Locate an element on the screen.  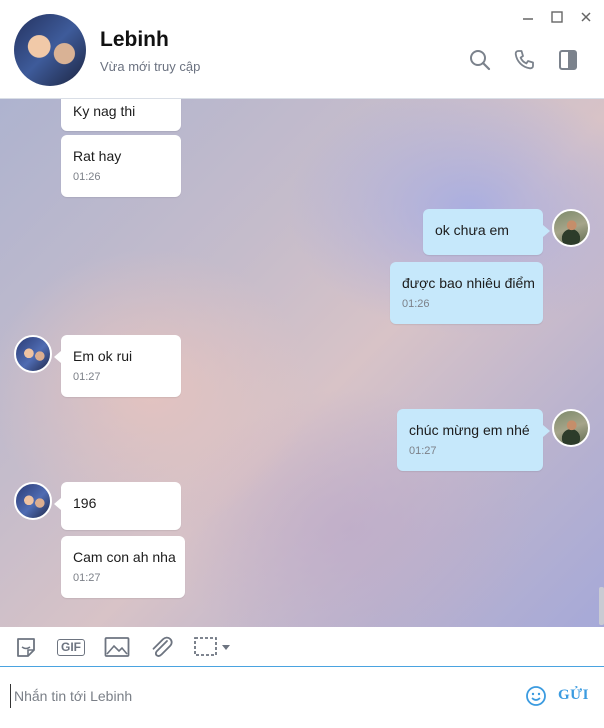
message-bubble-incoming: Ky nag thi is located at coordinates (121, 115).